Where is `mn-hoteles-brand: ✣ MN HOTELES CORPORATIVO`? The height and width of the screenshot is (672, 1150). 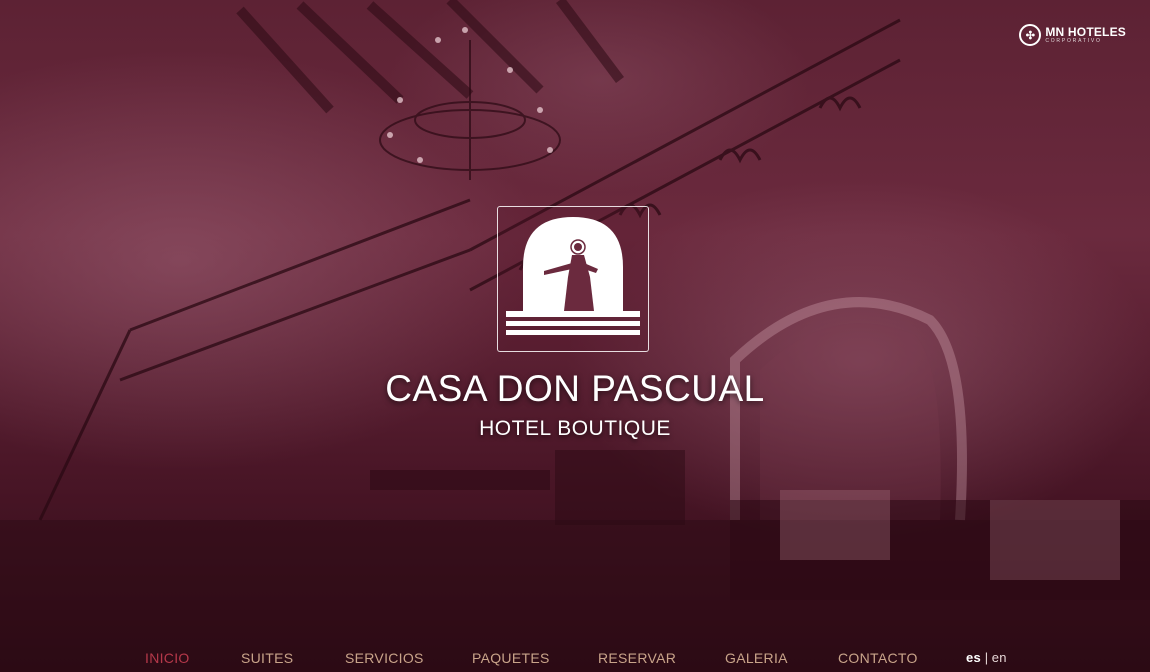 mn-hoteles-brand: ✣ MN HOTELES CORPORATIVO is located at coordinates (1072, 35).